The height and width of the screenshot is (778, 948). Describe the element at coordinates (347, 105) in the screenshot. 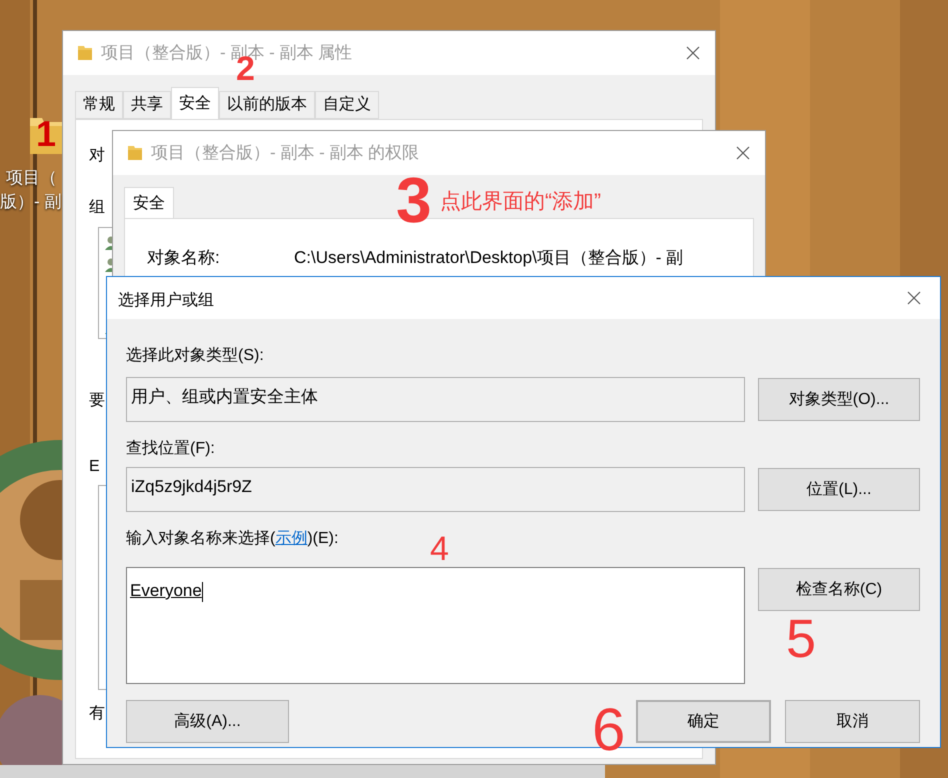

I see `tab: 自定义` at that location.